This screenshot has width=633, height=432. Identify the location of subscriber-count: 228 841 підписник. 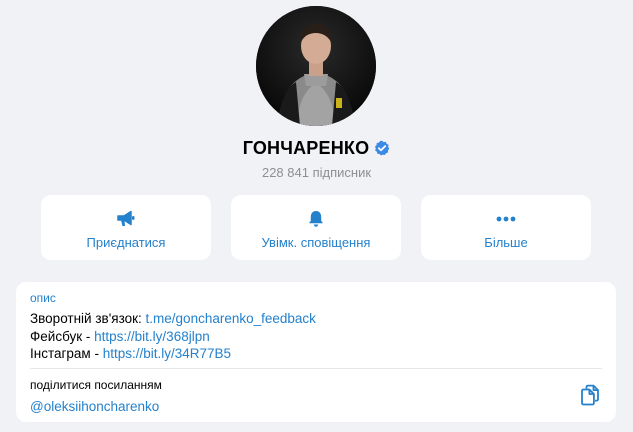
(316, 172).